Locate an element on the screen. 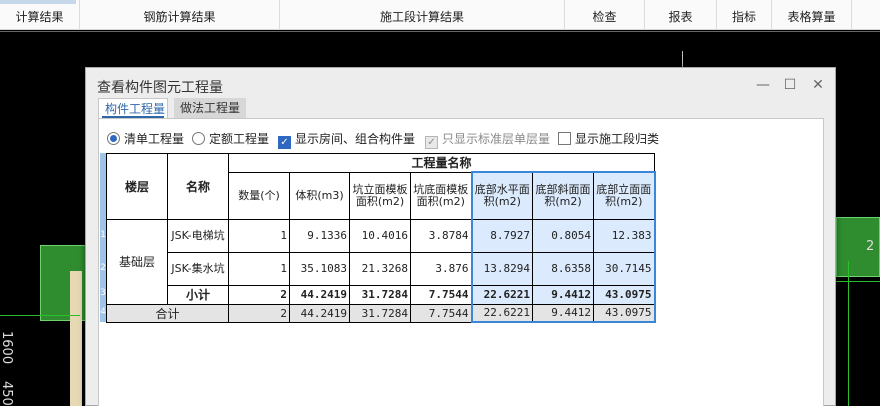 This screenshot has height=406, width=880. cell-volume: 9.1336 is located at coordinates (319, 235).